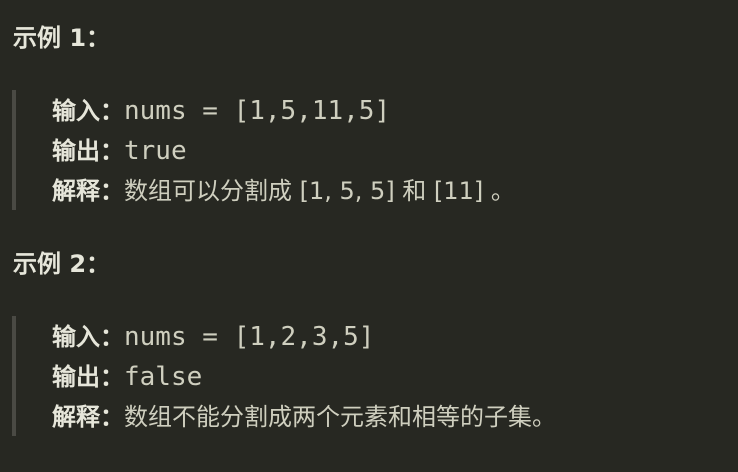  I want to click on output-line: 输出：true, so click(119, 151).